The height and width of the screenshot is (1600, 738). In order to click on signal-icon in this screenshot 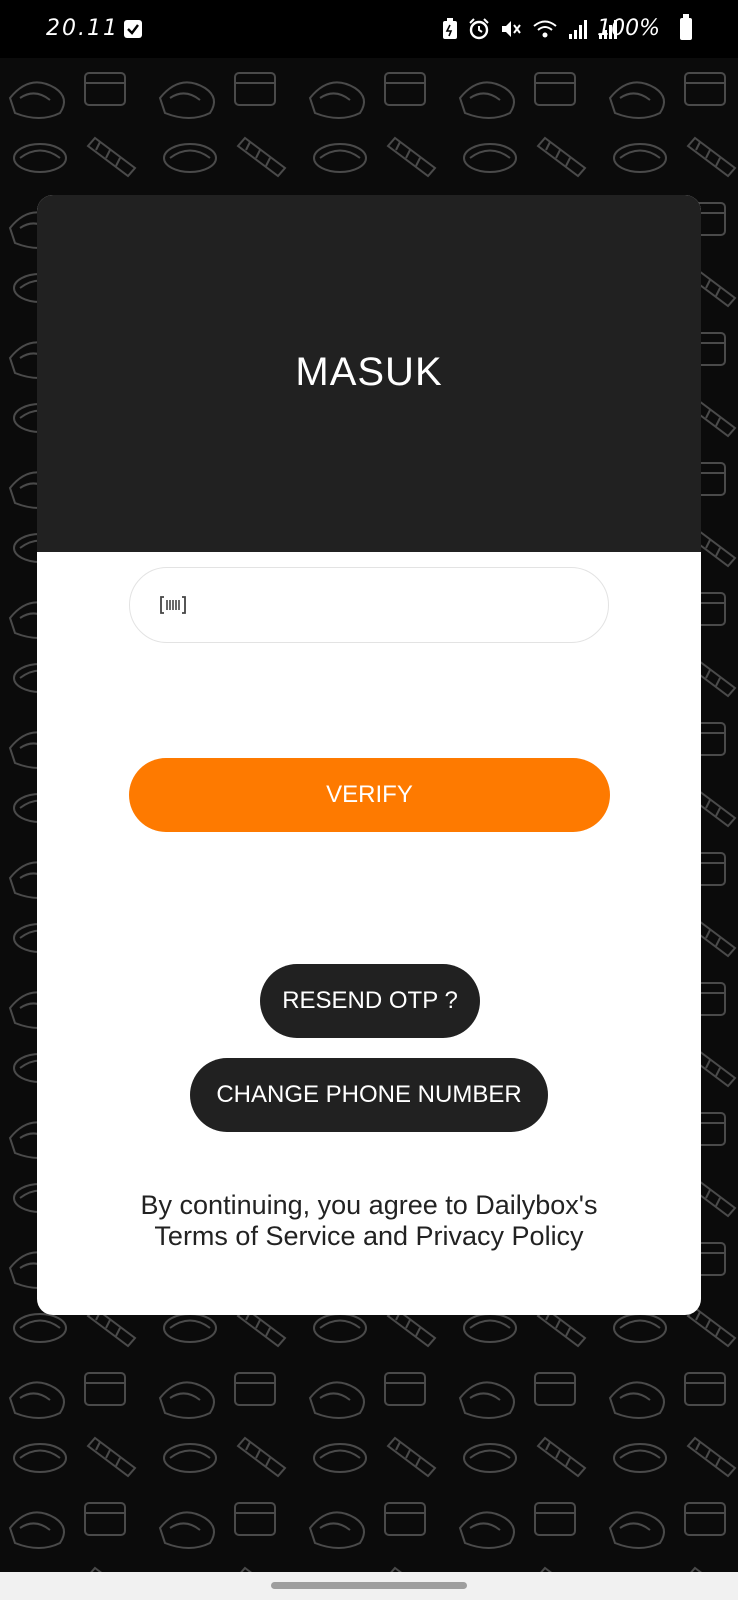, I will do `click(578, 29)`.